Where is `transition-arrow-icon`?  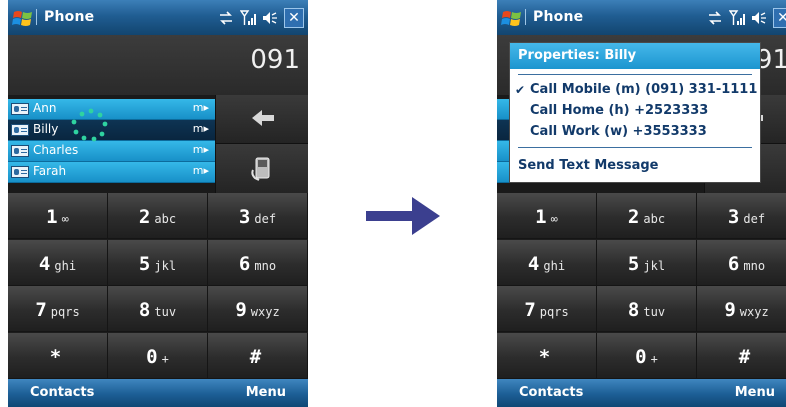 transition-arrow-icon is located at coordinates (403, 216).